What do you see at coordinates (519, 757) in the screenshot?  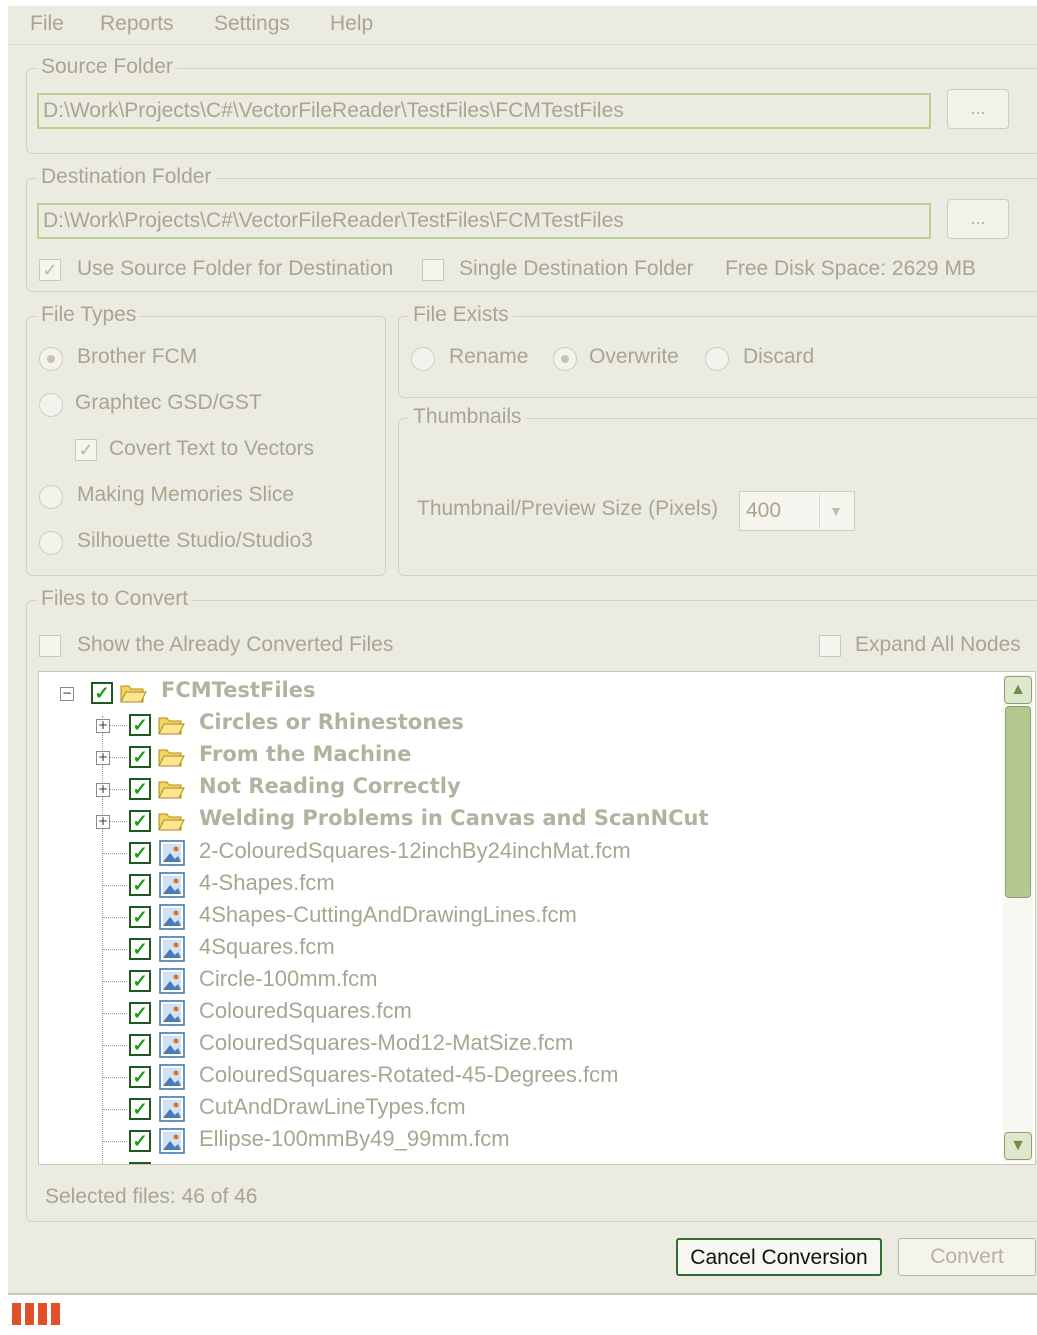 I see `tree-folder-row: + ✓ From the Machine` at bounding box center [519, 757].